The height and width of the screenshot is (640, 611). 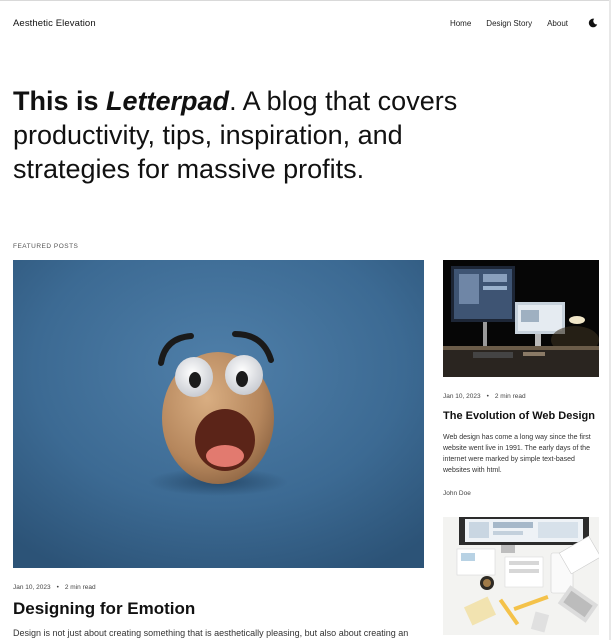 I want to click on nav-item-about: About, so click(x=557, y=23).